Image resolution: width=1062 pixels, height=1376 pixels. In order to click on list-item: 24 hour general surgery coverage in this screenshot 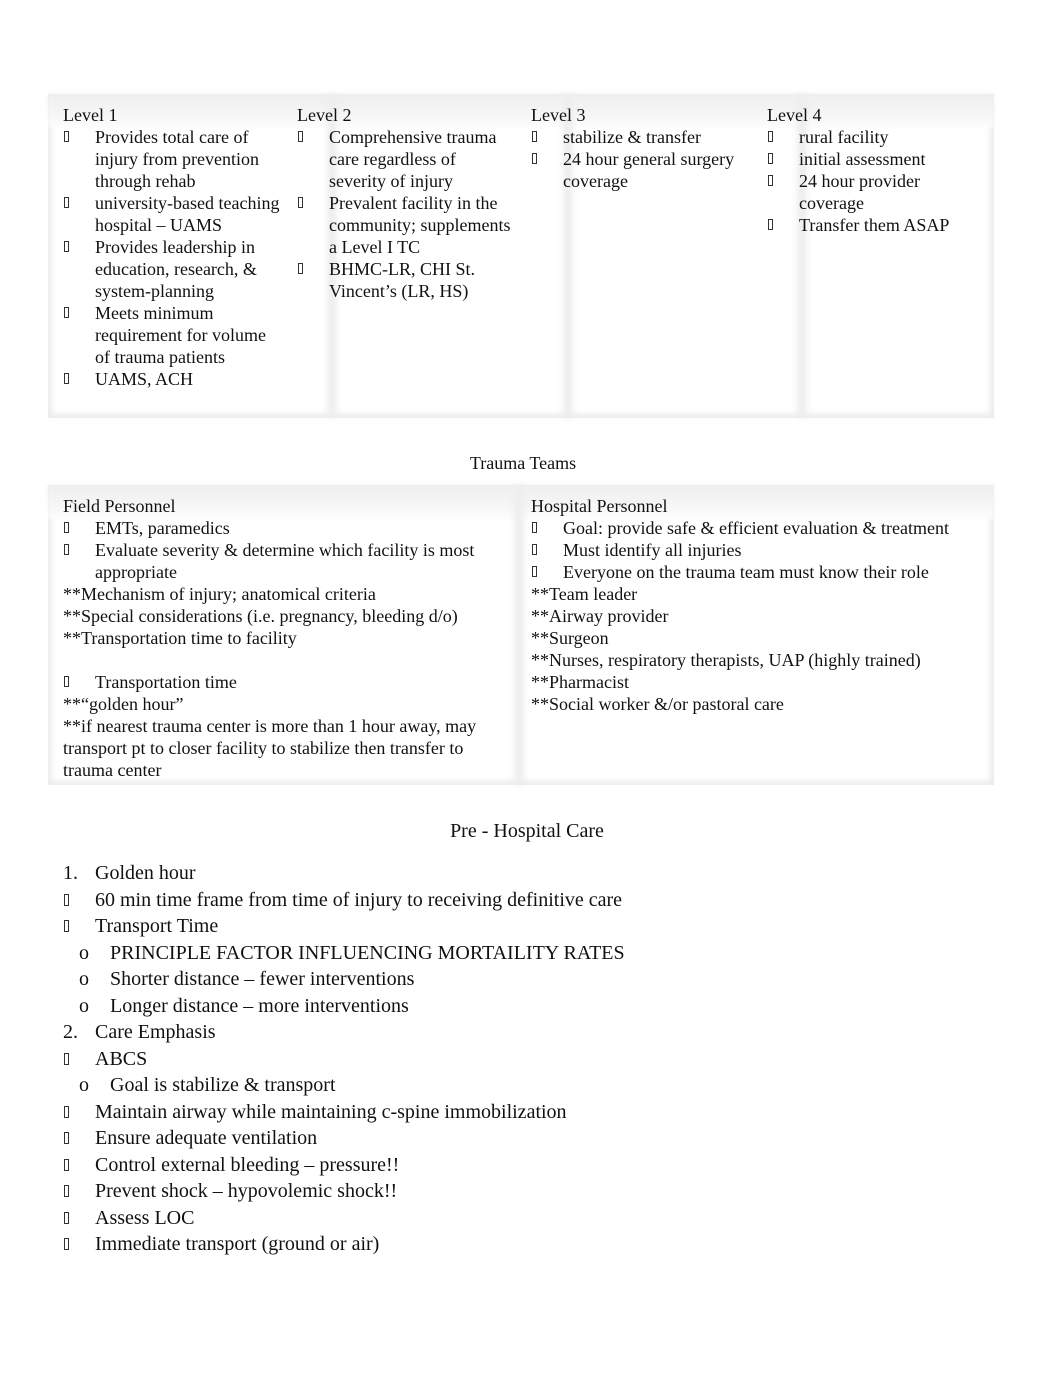, I will do `click(640, 170)`.